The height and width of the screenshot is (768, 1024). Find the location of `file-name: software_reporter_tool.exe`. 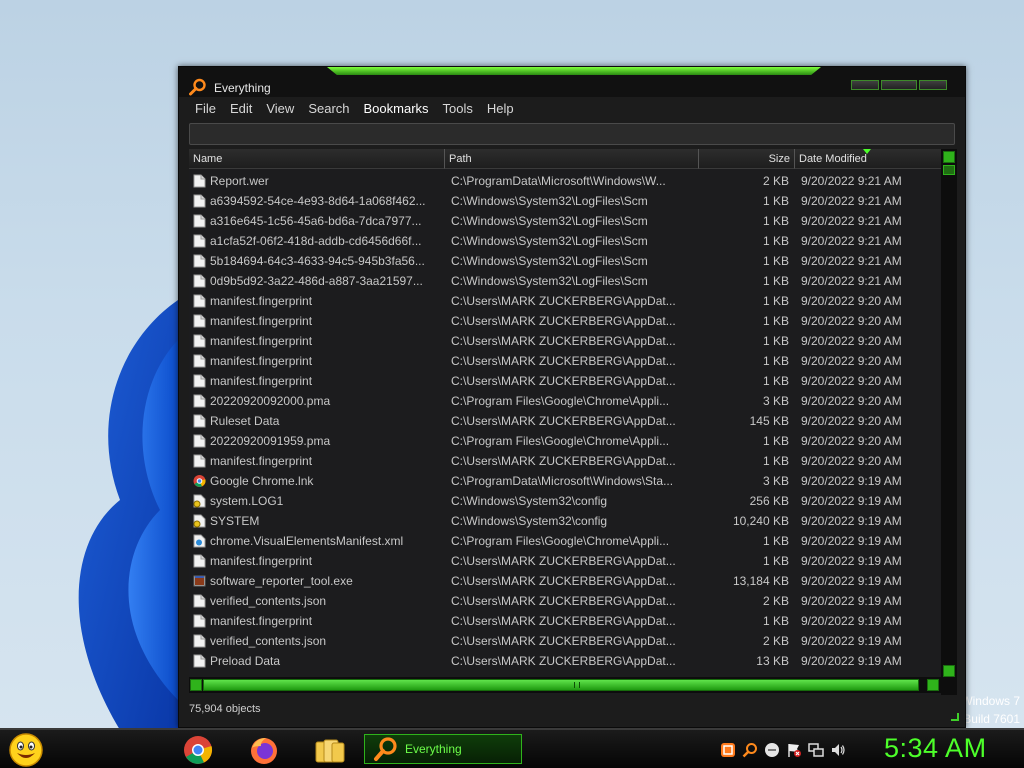

file-name: software_reporter_tool.exe is located at coordinates (281, 581).